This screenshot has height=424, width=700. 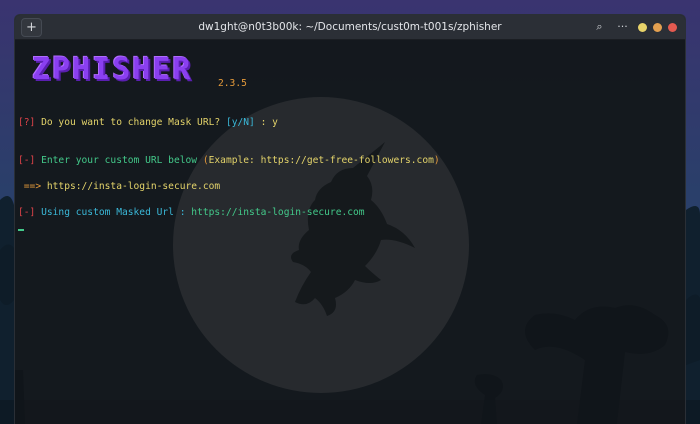 What do you see at coordinates (112, 69) in the screenshot?
I see `zphisher-banner-logo: ZPHISHER` at bounding box center [112, 69].